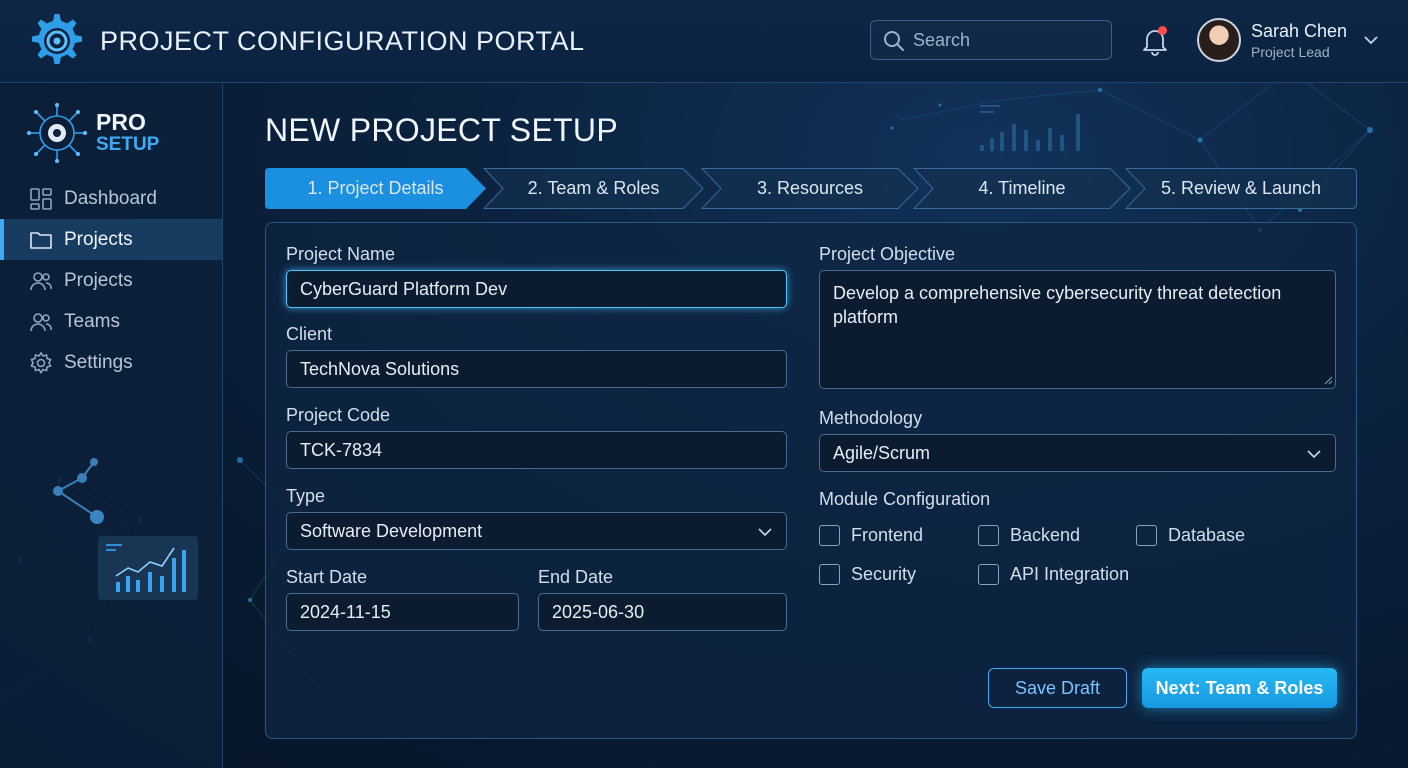 Image resolution: width=1408 pixels, height=768 pixels. I want to click on start-date-label: Start Date, so click(327, 577).